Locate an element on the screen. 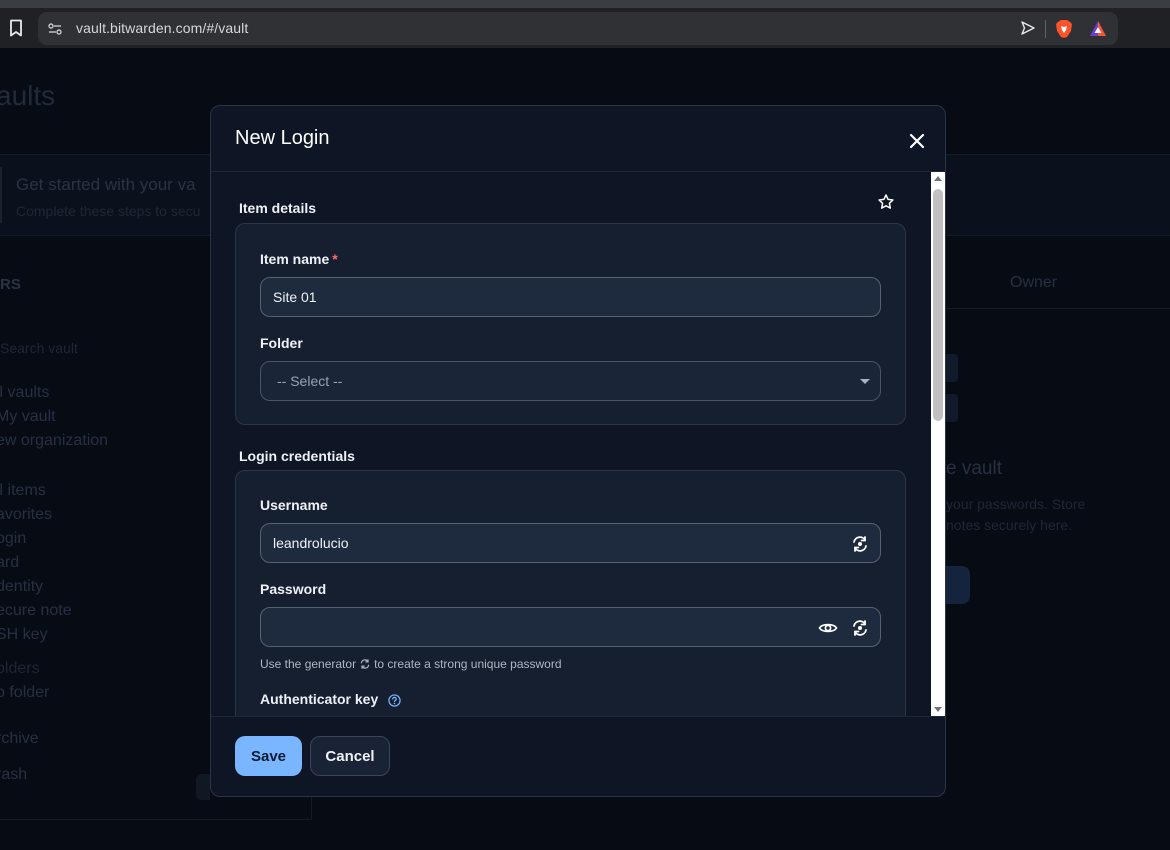 The height and width of the screenshot is (850, 1170). item-name-label-text: Item name is located at coordinates (295, 259).